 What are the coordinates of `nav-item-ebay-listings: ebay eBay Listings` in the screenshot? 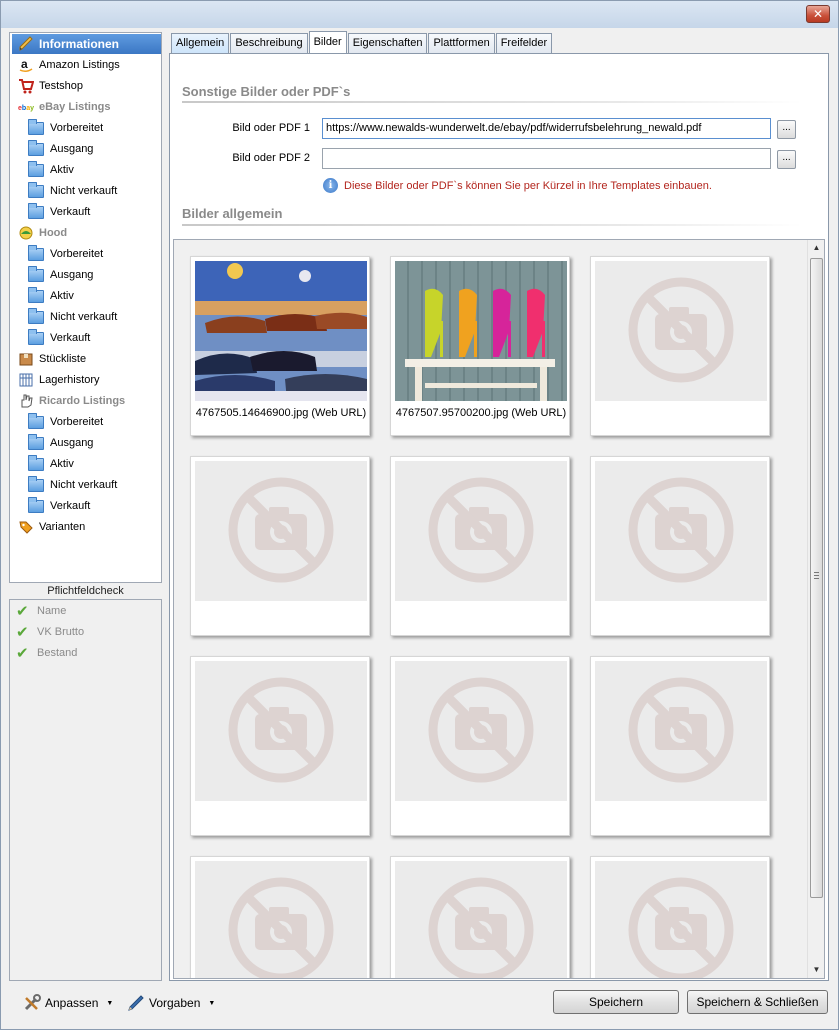 It's located at (86, 107).